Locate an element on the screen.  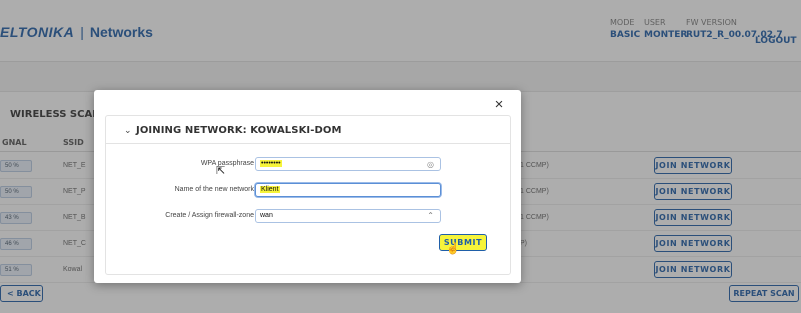
network-name-label: Name of the new network is located at coordinates (214, 189).